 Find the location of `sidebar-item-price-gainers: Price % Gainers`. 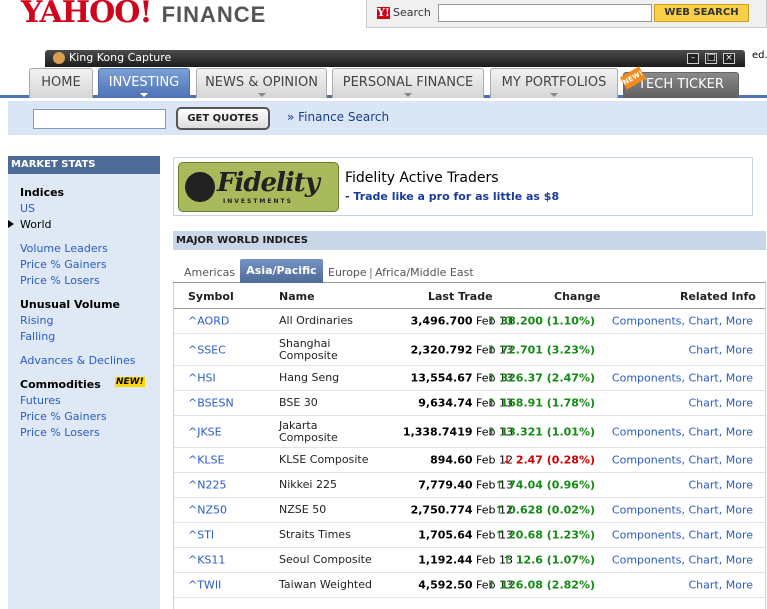

sidebar-item-price-gainers: Price % Gainers is located at coordinates (63, 264).